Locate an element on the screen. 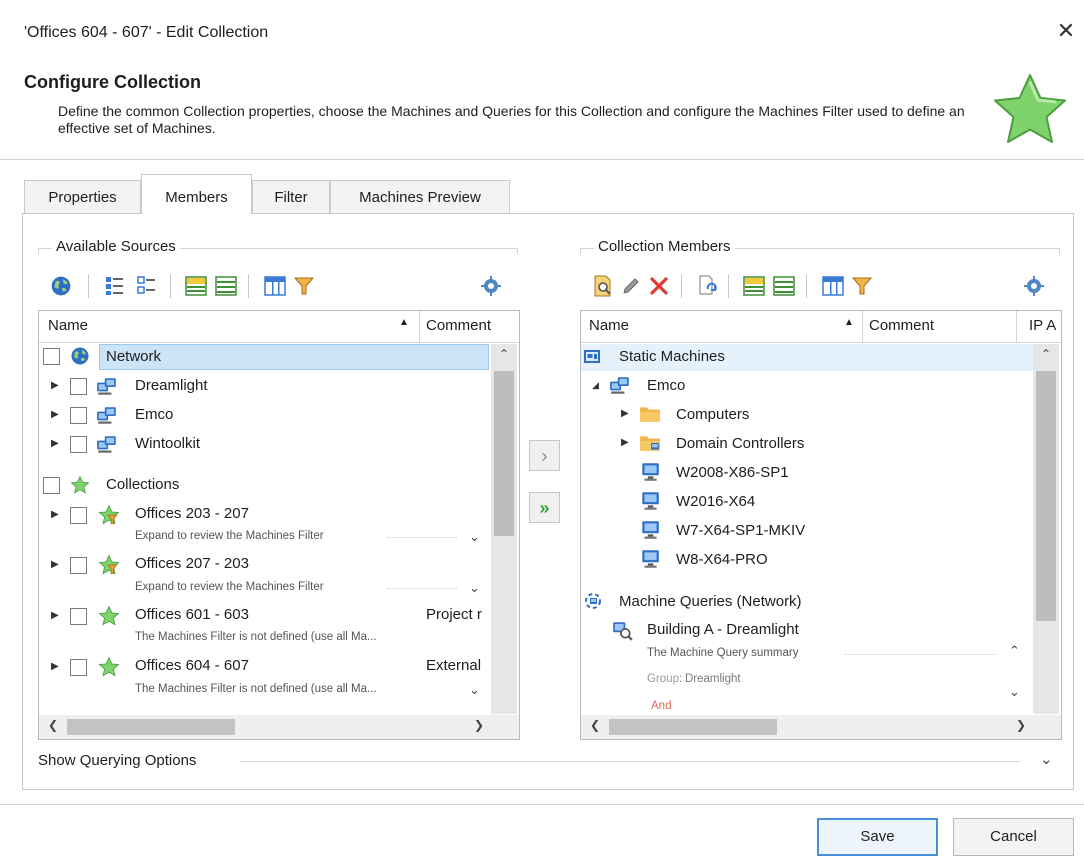  list-item: W8-X64-PRO is located at coordinates (722, 559).